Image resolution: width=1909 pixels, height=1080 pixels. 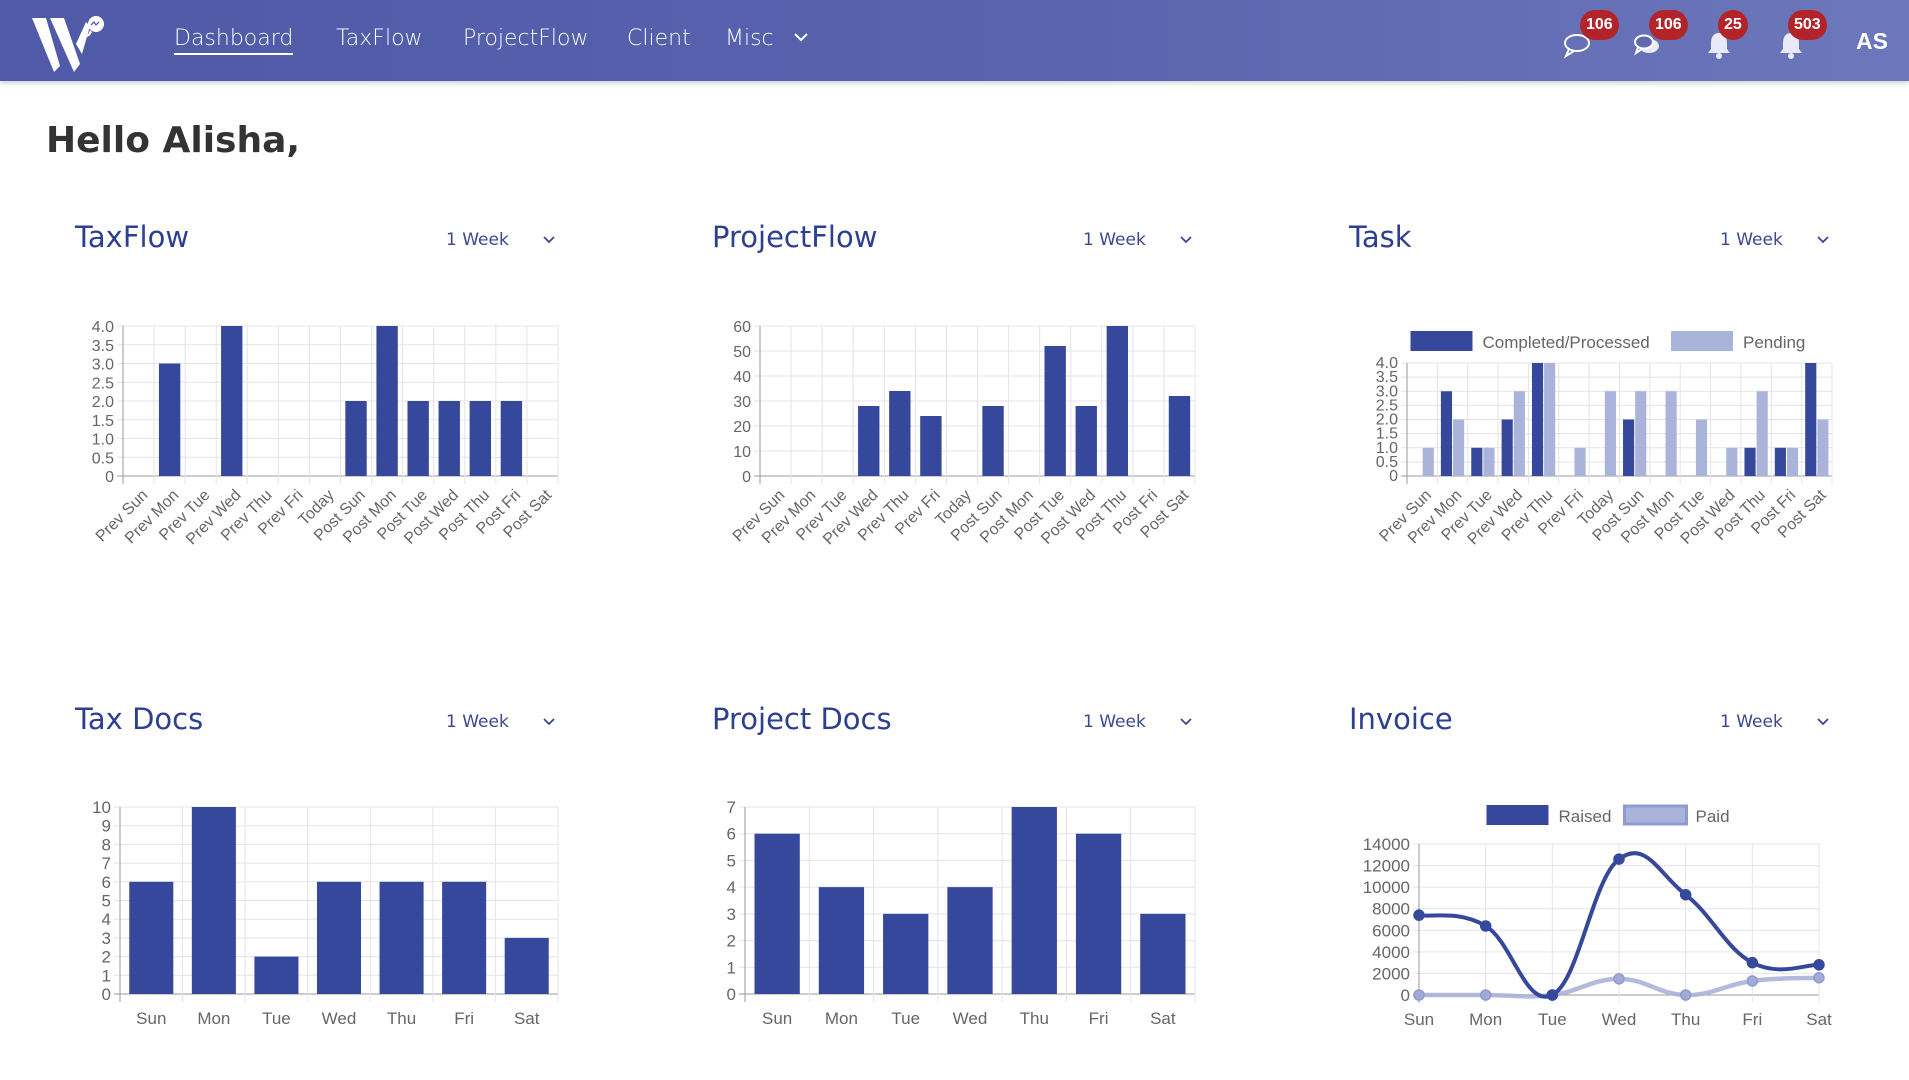 I want to click on card-title: Project Docs, so click(x=802, y=719).